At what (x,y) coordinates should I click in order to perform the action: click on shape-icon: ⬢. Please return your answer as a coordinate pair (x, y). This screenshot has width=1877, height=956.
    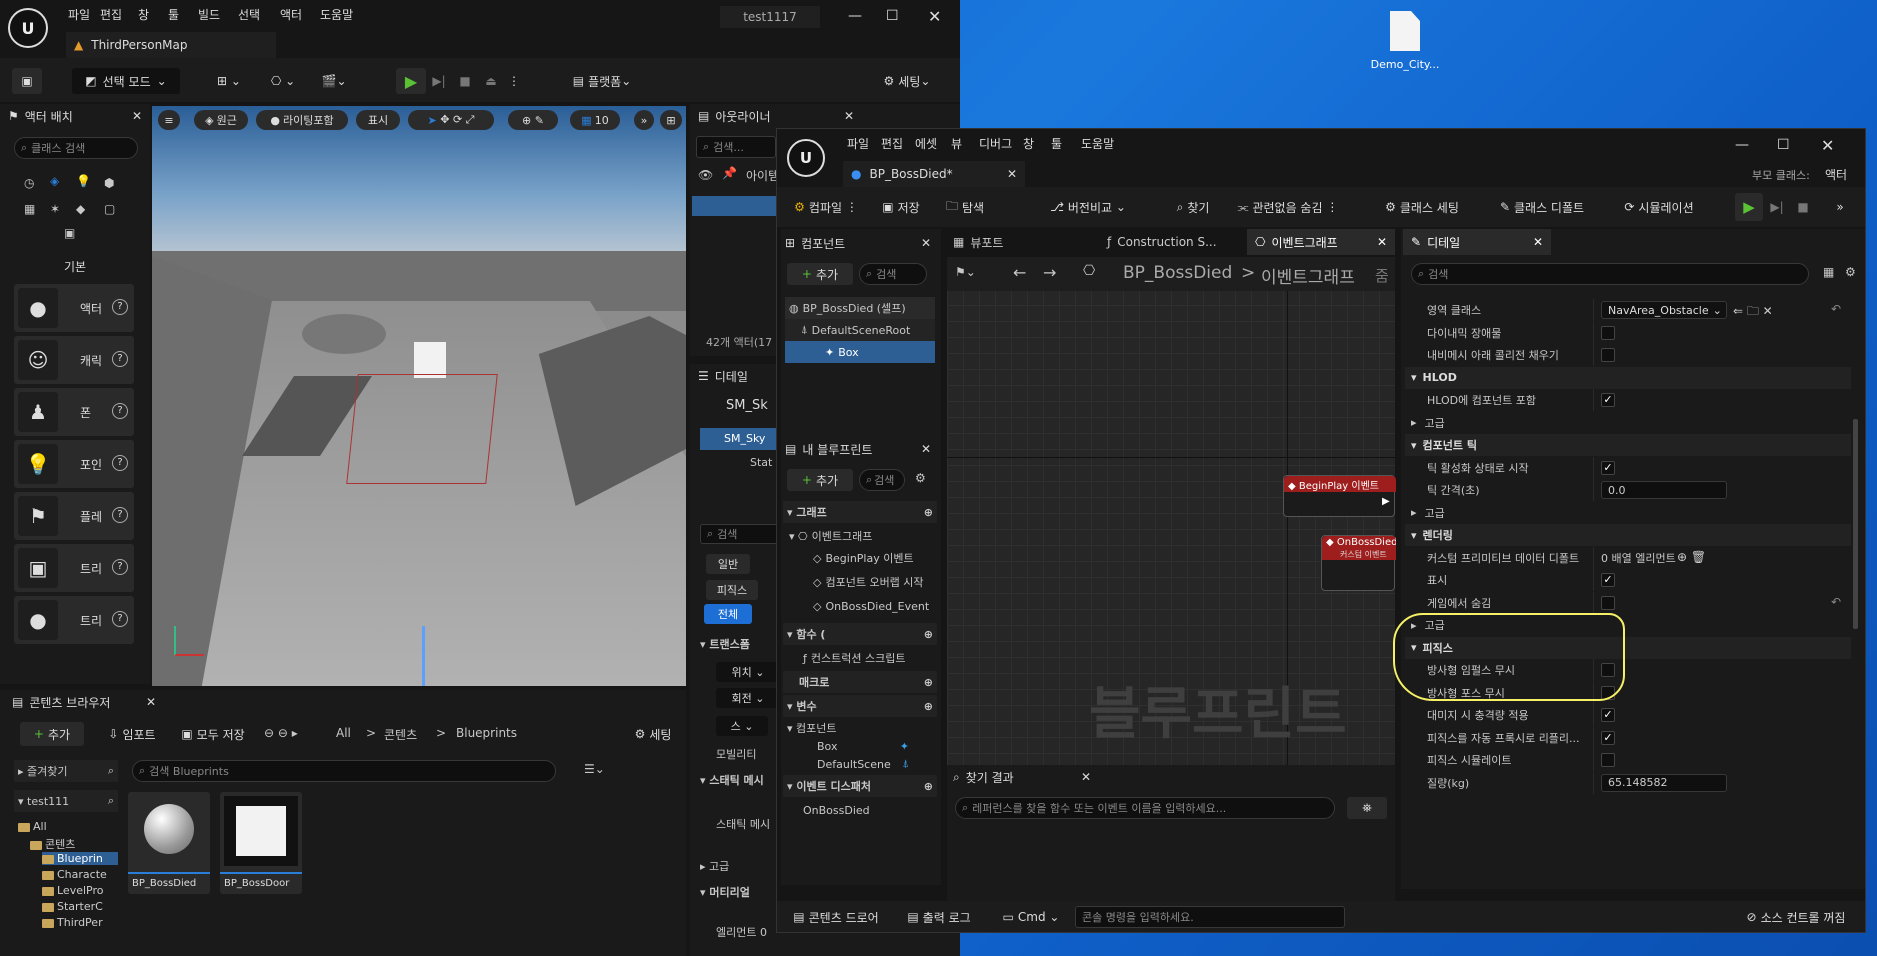
    Looking at the image, I should click on (109, 183).